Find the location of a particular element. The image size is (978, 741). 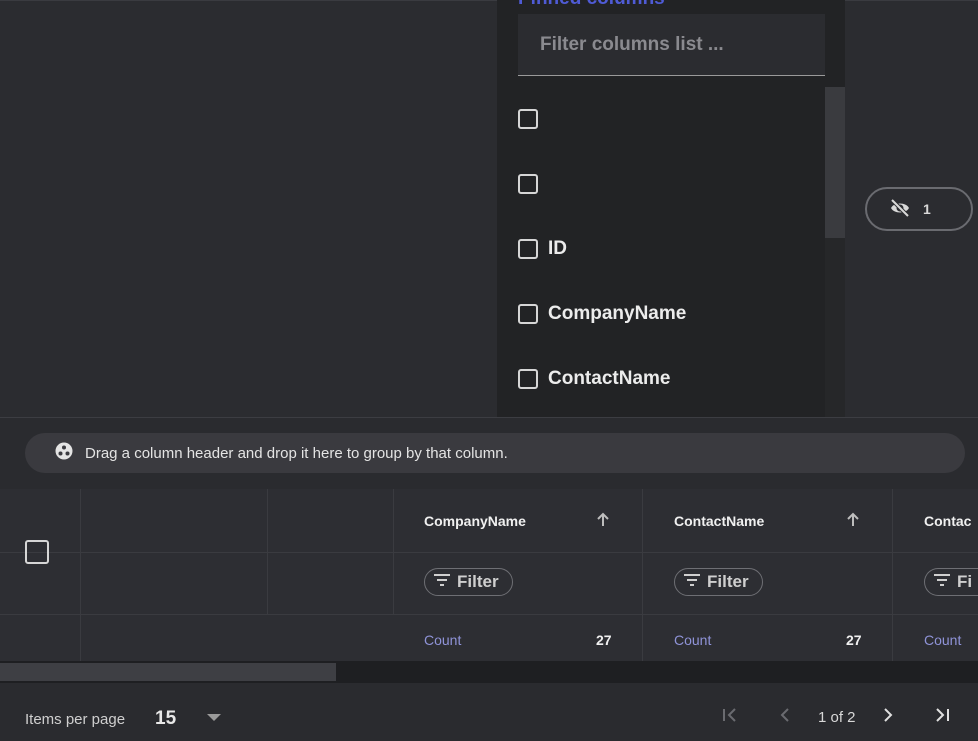

filter-chip-contacttitle: Fi is located at coordinates (951, 582).